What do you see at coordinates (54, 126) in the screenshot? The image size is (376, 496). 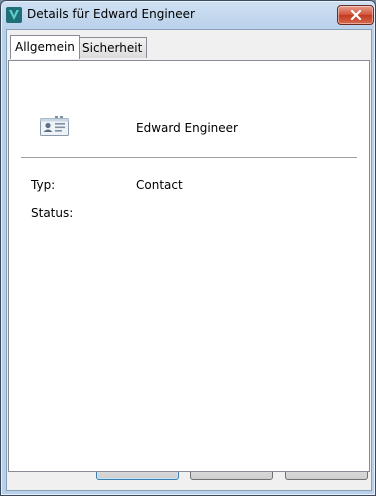 I see `contact-card-icon` at bounding box center [54, 126].